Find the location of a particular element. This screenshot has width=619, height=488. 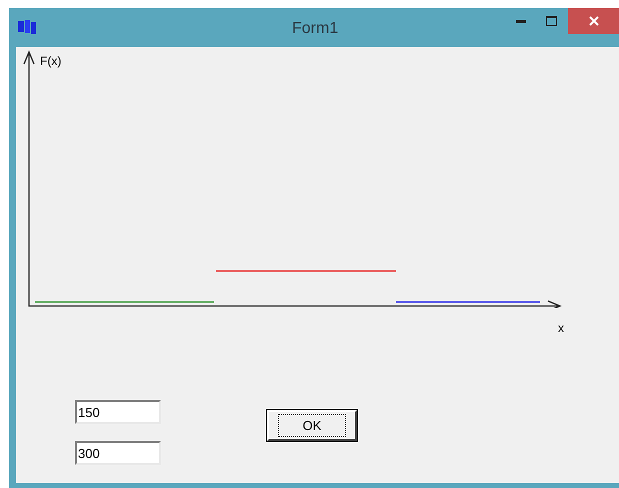

minimize-icon is located at coordinates (521, 21).